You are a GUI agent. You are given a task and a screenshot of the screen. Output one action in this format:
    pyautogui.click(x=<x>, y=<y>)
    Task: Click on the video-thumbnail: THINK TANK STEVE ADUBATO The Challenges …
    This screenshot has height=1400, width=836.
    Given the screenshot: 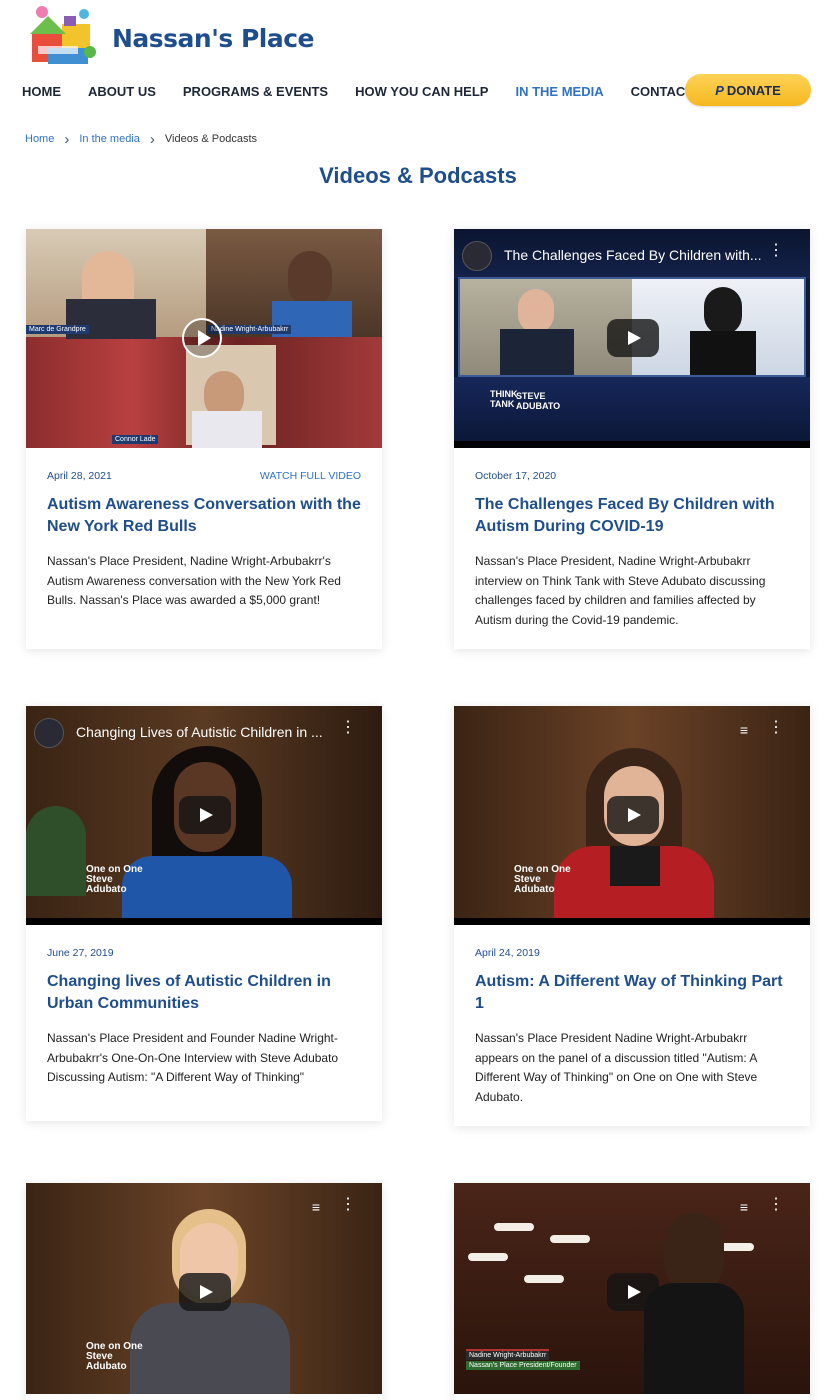 What is the action you would take?
    pyautogui.click(x=632, y=338)
    